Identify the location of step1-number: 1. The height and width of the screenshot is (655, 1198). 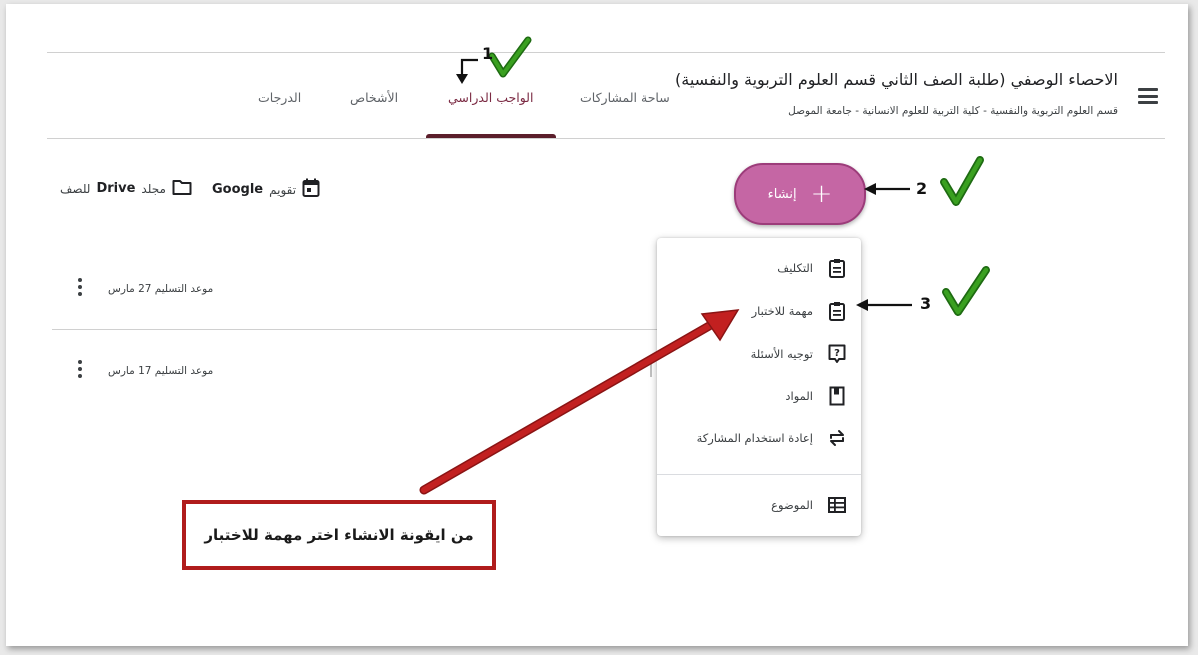
(488, 53).